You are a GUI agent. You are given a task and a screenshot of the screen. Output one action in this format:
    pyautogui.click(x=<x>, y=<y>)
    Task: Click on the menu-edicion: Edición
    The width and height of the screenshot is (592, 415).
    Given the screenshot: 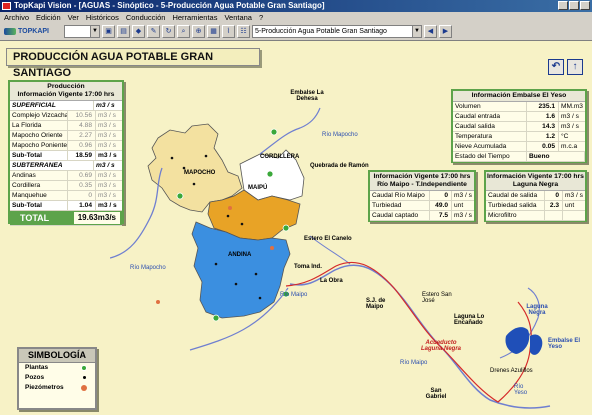 What is the action you would take?
    pyautogui.click(x=48, y=17)
    